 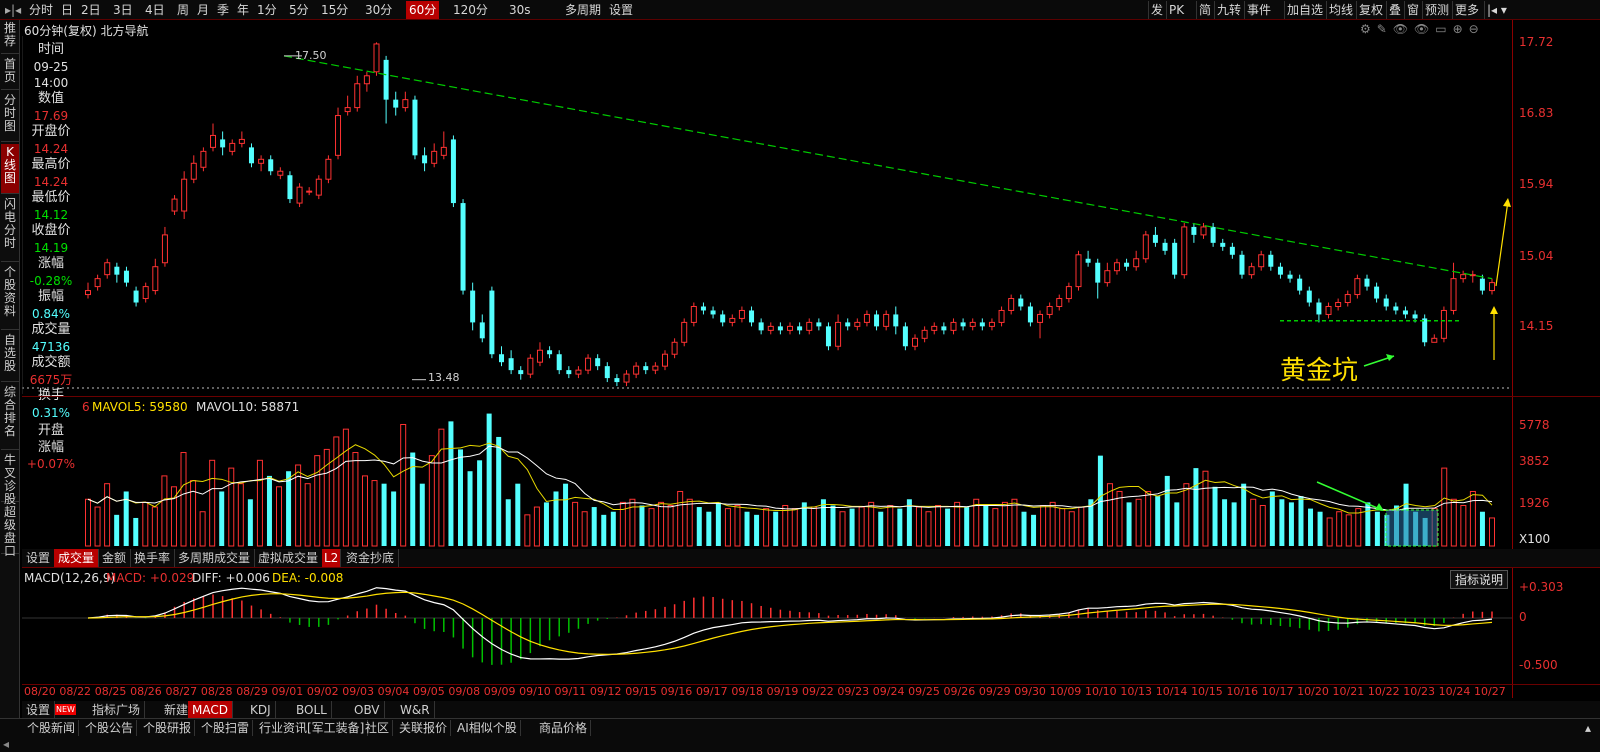 What do you see at coordinates (10, 531) in the screenshot?
I see `sidebar-tab-9: 超级盘口` at bounding box center [10, 531].